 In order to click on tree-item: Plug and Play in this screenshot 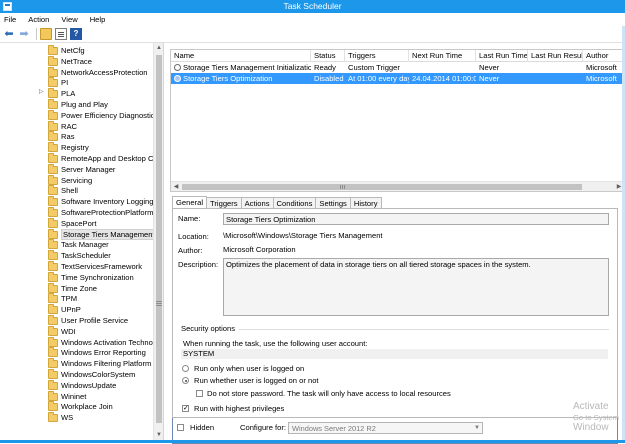, I will do `click(77, 104)`.